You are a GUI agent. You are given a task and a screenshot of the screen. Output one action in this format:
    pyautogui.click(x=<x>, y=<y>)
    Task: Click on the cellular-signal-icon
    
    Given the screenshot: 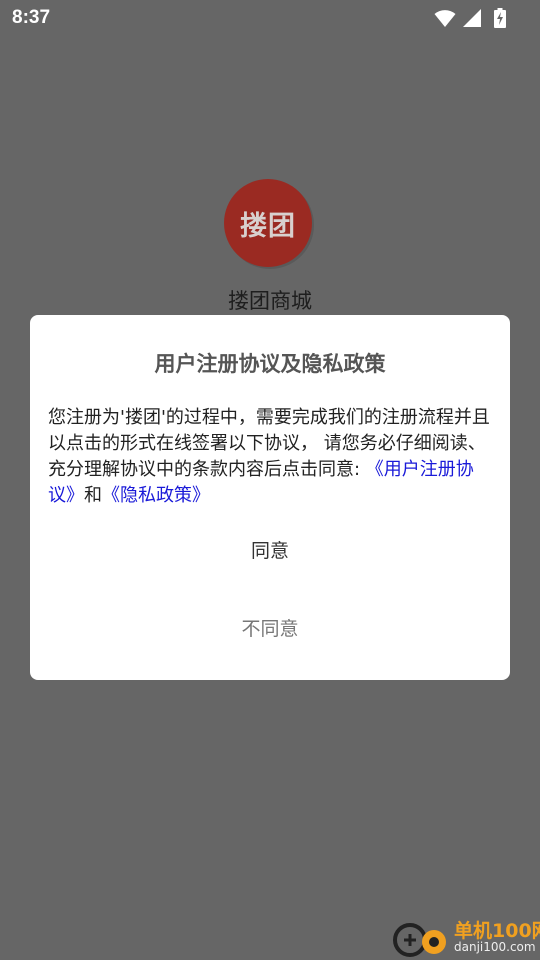 What is the action you would take?
    pyautogui.click(x=472, y=18)
    